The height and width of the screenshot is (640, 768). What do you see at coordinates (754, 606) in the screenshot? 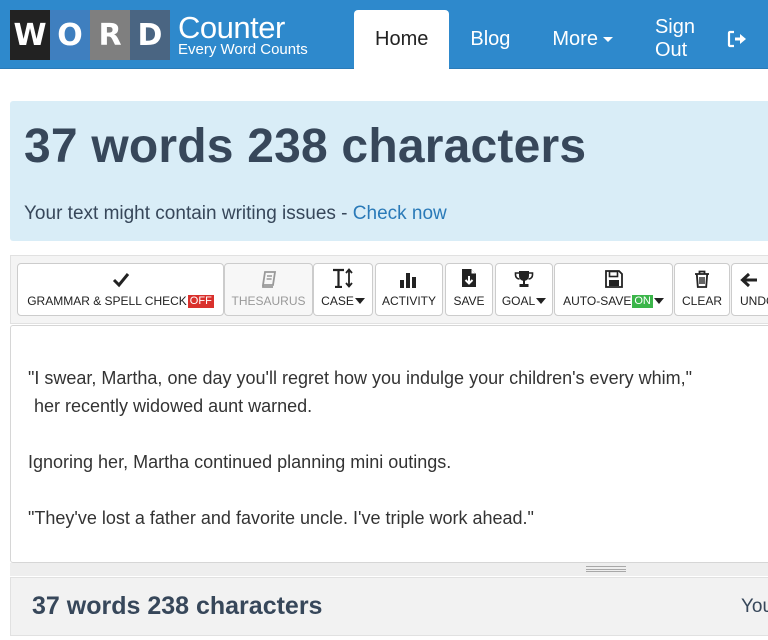
I see `footer-trailing-text: You` at bounding box center [754, 606].